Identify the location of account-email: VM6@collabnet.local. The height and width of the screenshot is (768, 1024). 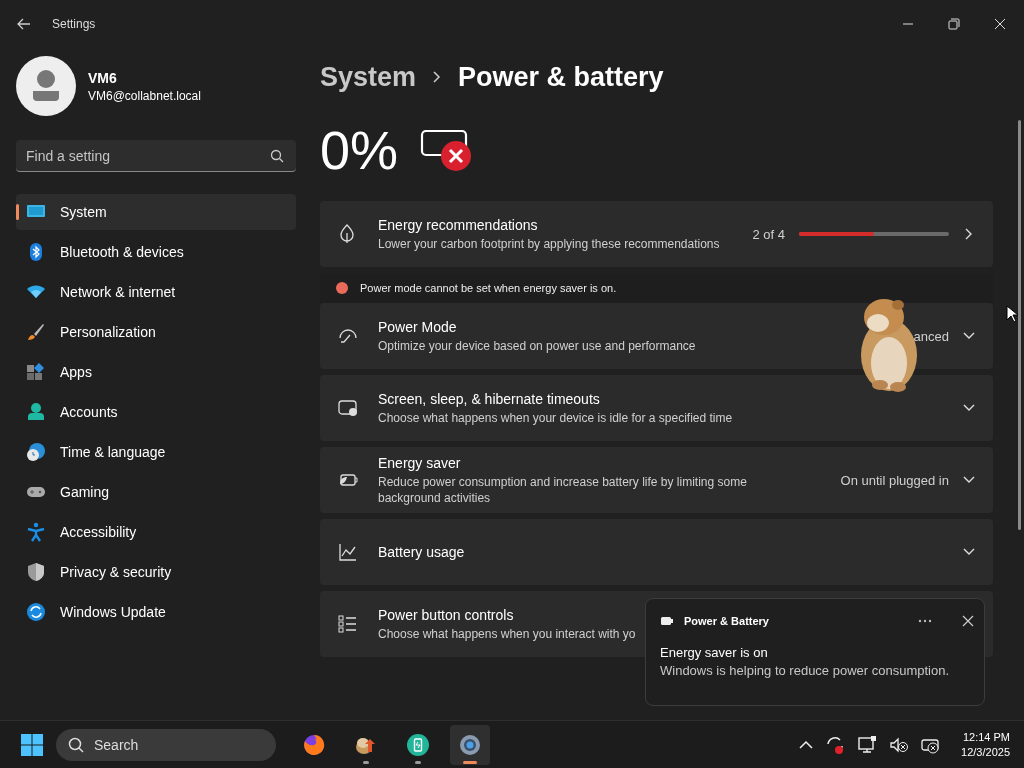
(144, 95).